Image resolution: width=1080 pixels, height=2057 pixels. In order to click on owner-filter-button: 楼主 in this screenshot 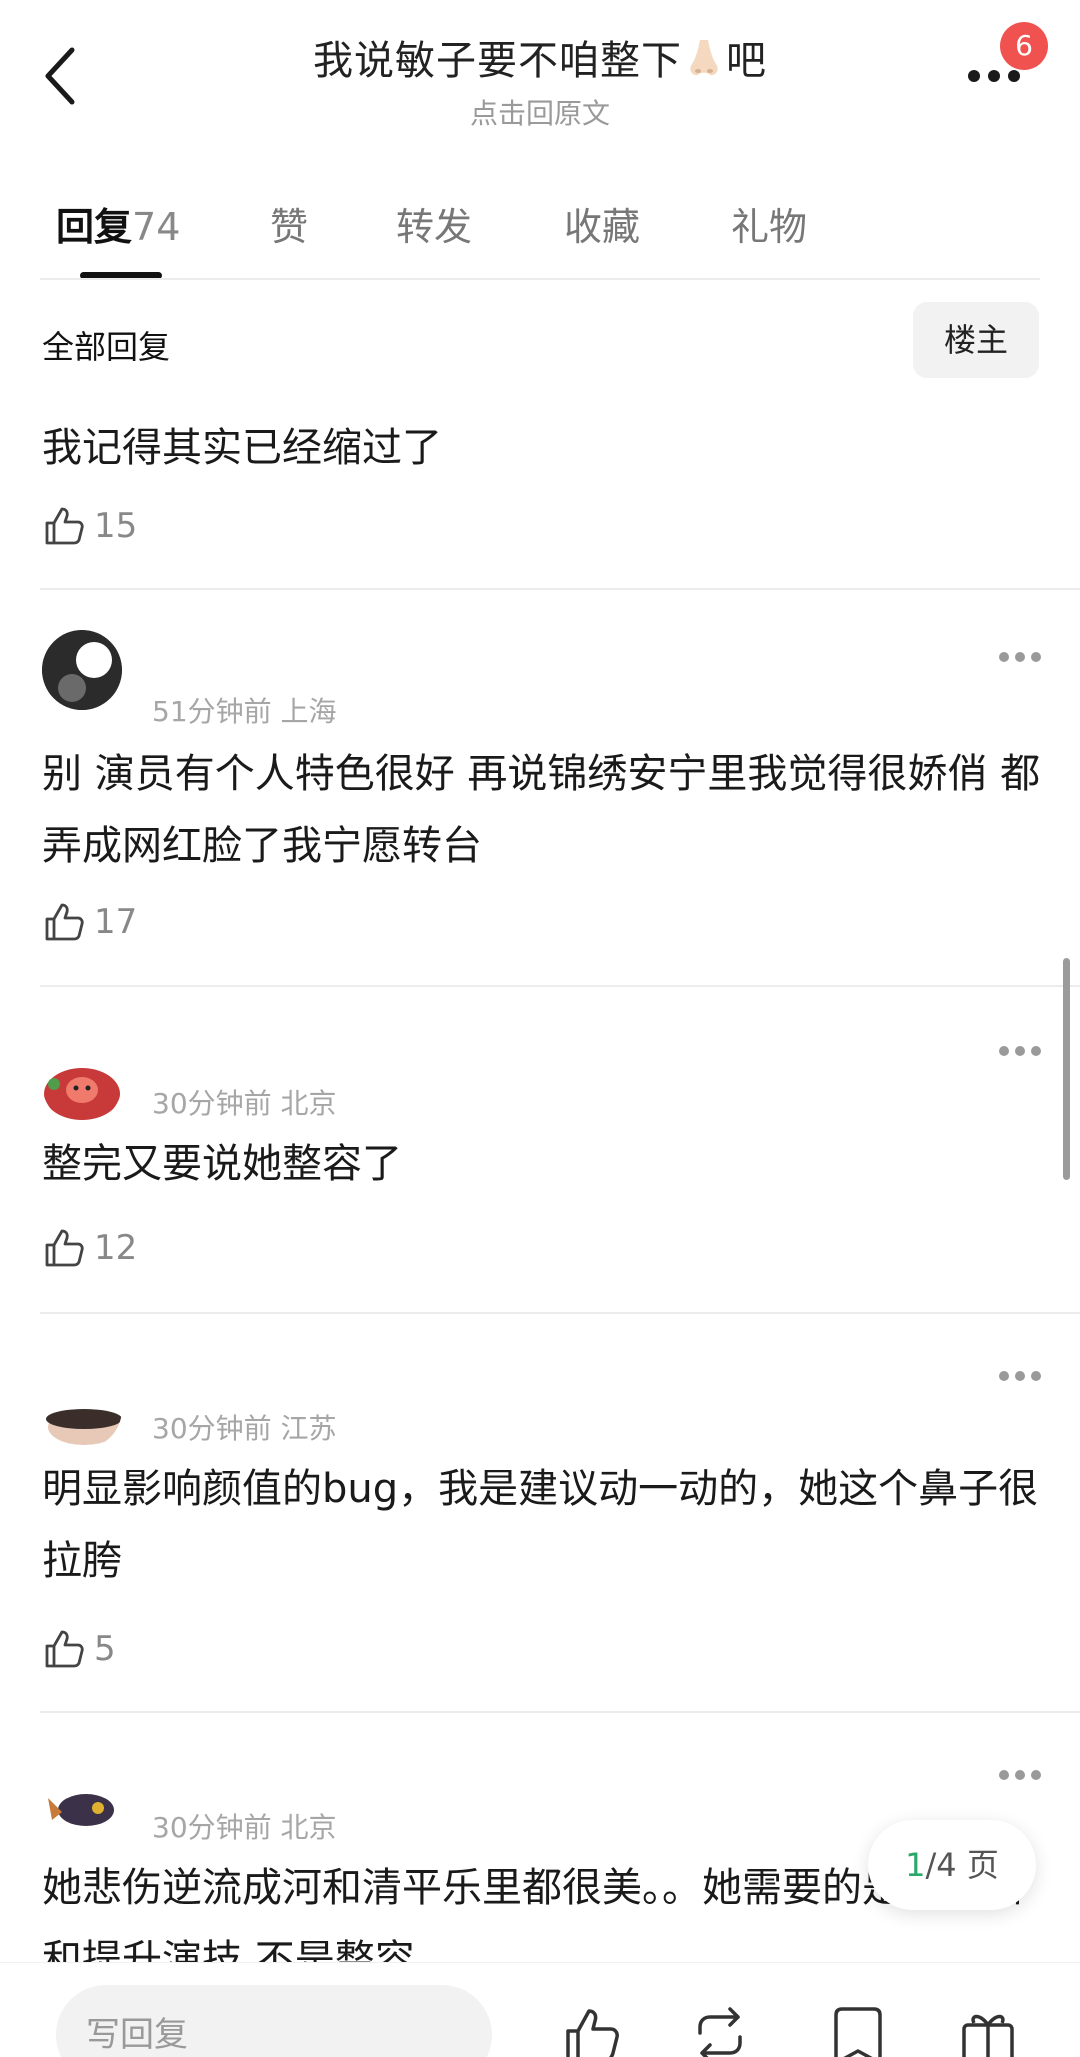, I will do `click(976, 340)`.